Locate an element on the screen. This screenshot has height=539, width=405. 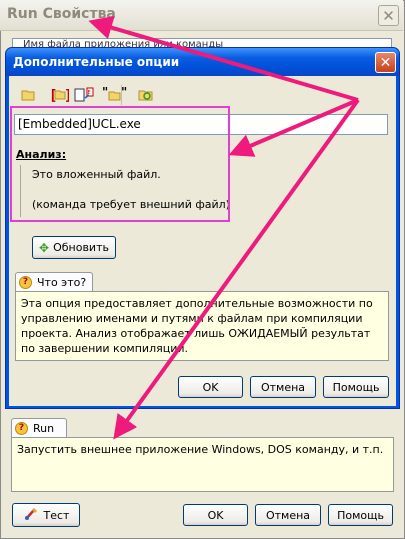
test-label: Тест is located at coordinates (56, 515).